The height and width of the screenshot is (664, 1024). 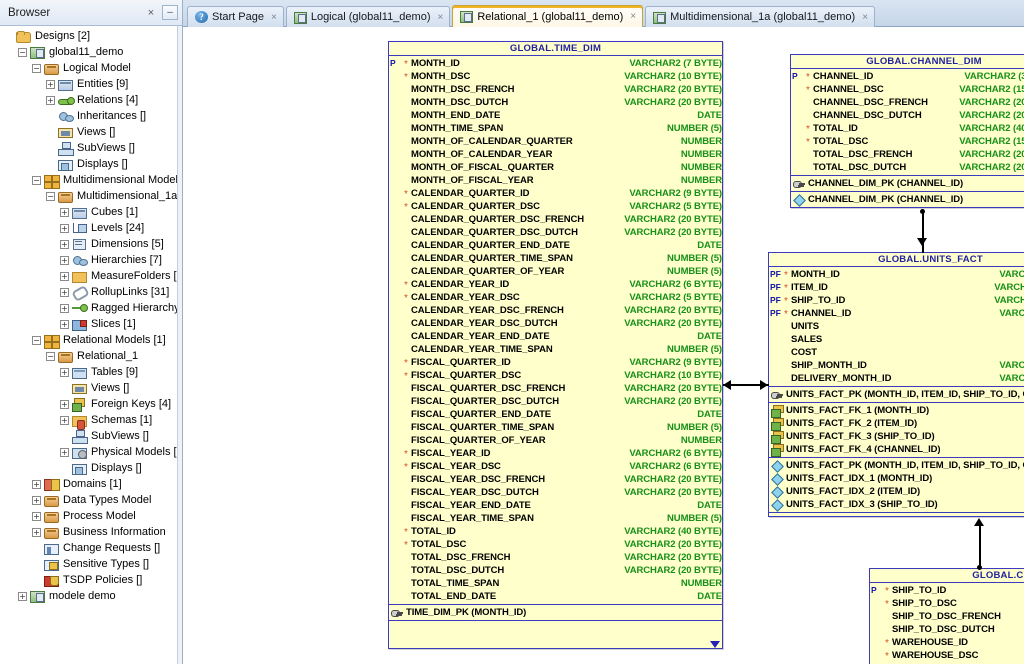 I want to click on tree-item: Sensitive Types [], so click(x=88, y=564).